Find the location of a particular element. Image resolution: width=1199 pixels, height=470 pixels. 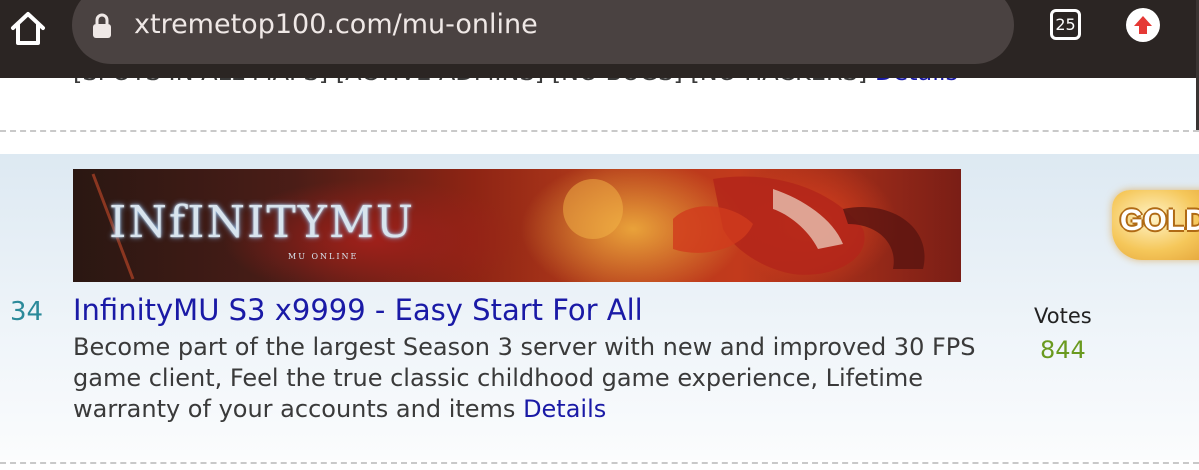

entry-divider is located at coordinates (599, 131).